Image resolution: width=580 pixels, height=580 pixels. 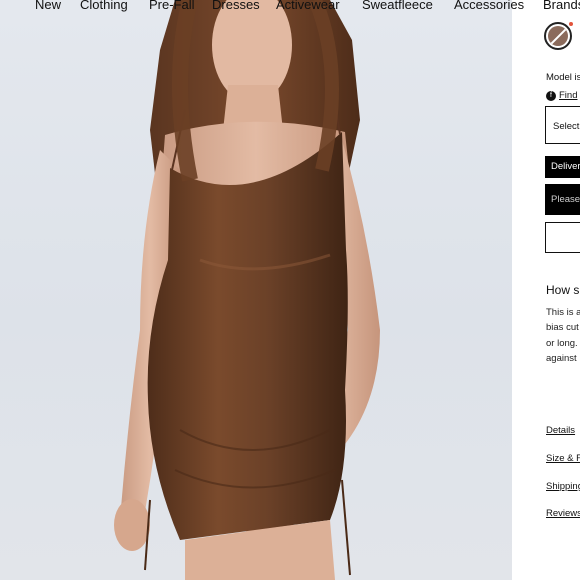 I want to click on nav-item-clothing: Clothing, so click(x=104, y=6).